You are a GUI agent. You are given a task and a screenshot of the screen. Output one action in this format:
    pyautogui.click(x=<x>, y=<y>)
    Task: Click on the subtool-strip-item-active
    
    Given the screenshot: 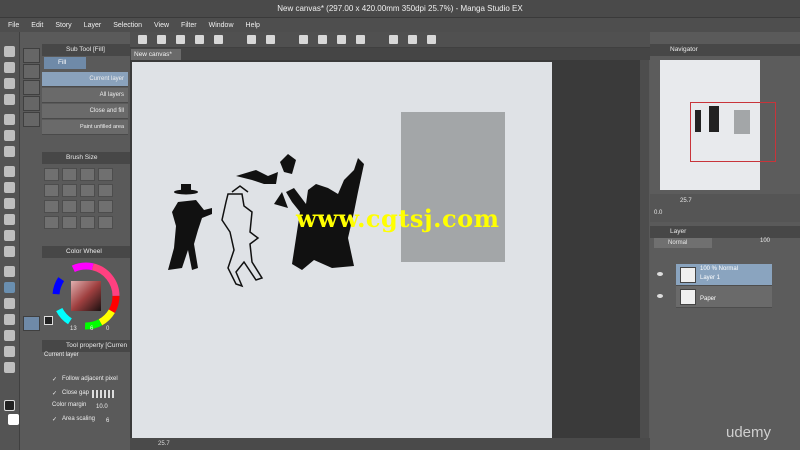 What is the action you would take?
    pyautogui.click(x=31, y=323)
    